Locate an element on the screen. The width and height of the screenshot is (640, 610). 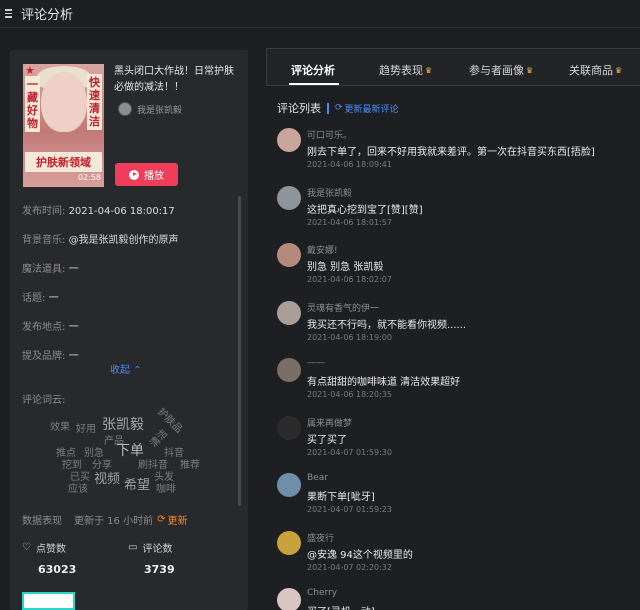
meta-topic: 话题: 一 is located at coordinates (40, 298).